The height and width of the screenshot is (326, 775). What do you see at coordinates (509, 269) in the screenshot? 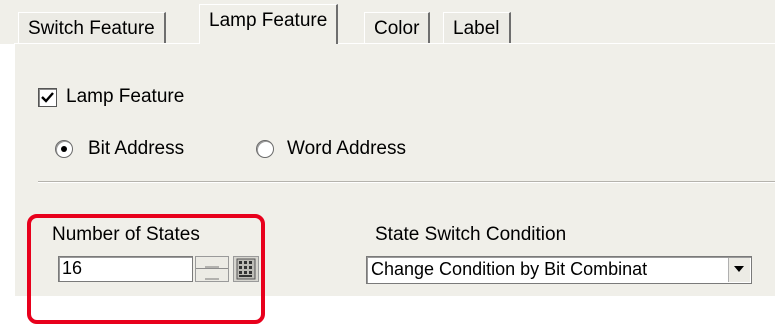
I see `state-switch-condition-value: Change Condition by Bit Combinat` at bounding box center [509, 269].